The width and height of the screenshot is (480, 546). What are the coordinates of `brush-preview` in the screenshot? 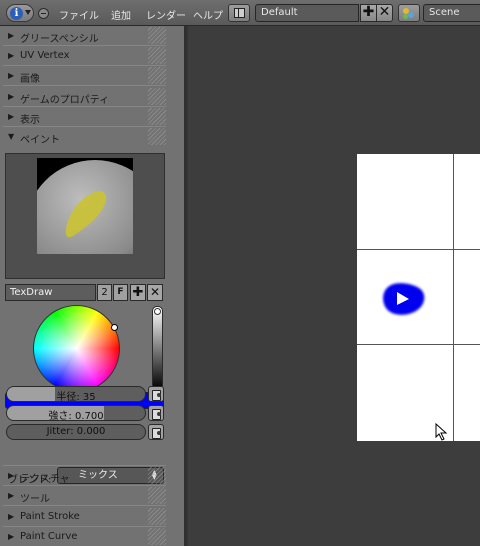 It's located at (85, 216).